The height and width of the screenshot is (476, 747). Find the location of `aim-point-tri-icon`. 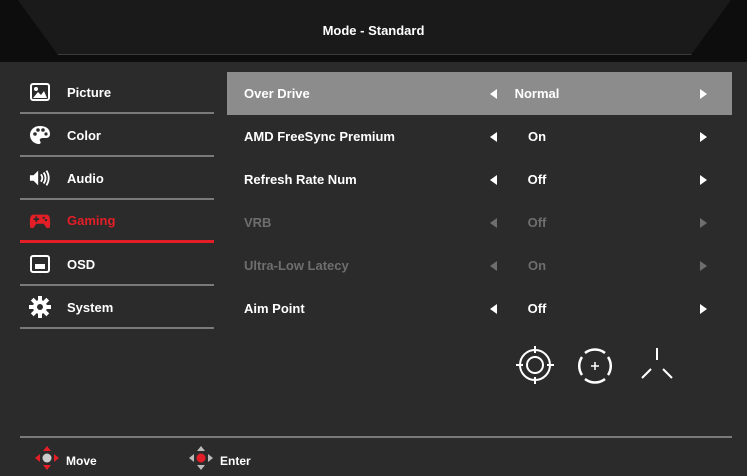

aim-point-tri-icon is located at coordinates (657, 368).